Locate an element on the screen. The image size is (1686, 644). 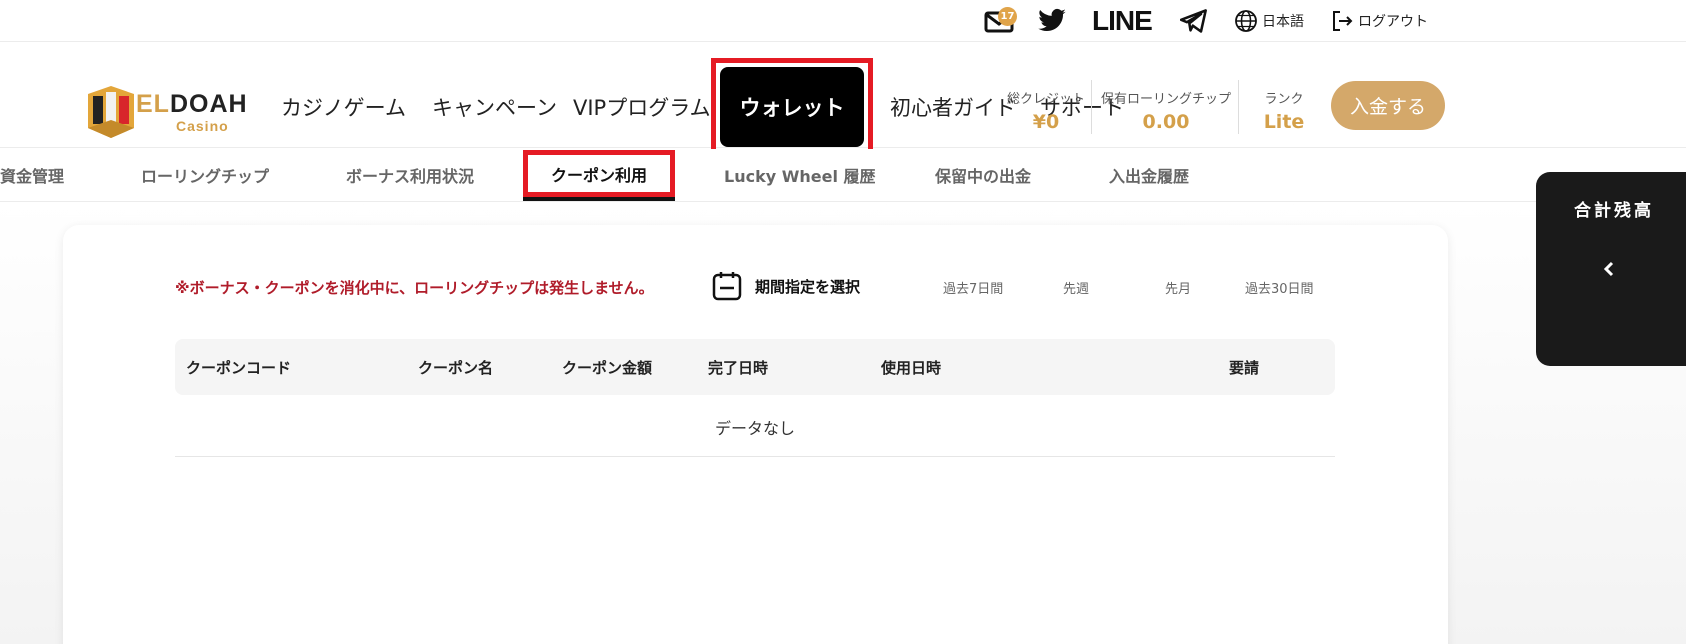
col-coupon-code: クーポンコード is located at coordinates (239, 368).